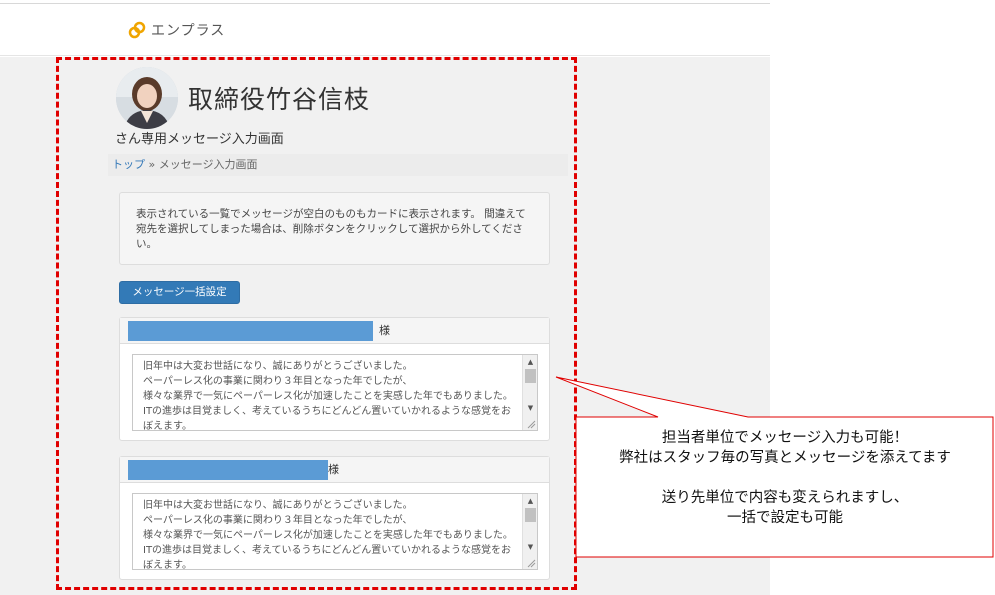 This screenshot has width=995, height=595. Describe the element at coordinates (128, 164) in the screenshot. I see `breadcrumb-home-link: トップ` at that location.